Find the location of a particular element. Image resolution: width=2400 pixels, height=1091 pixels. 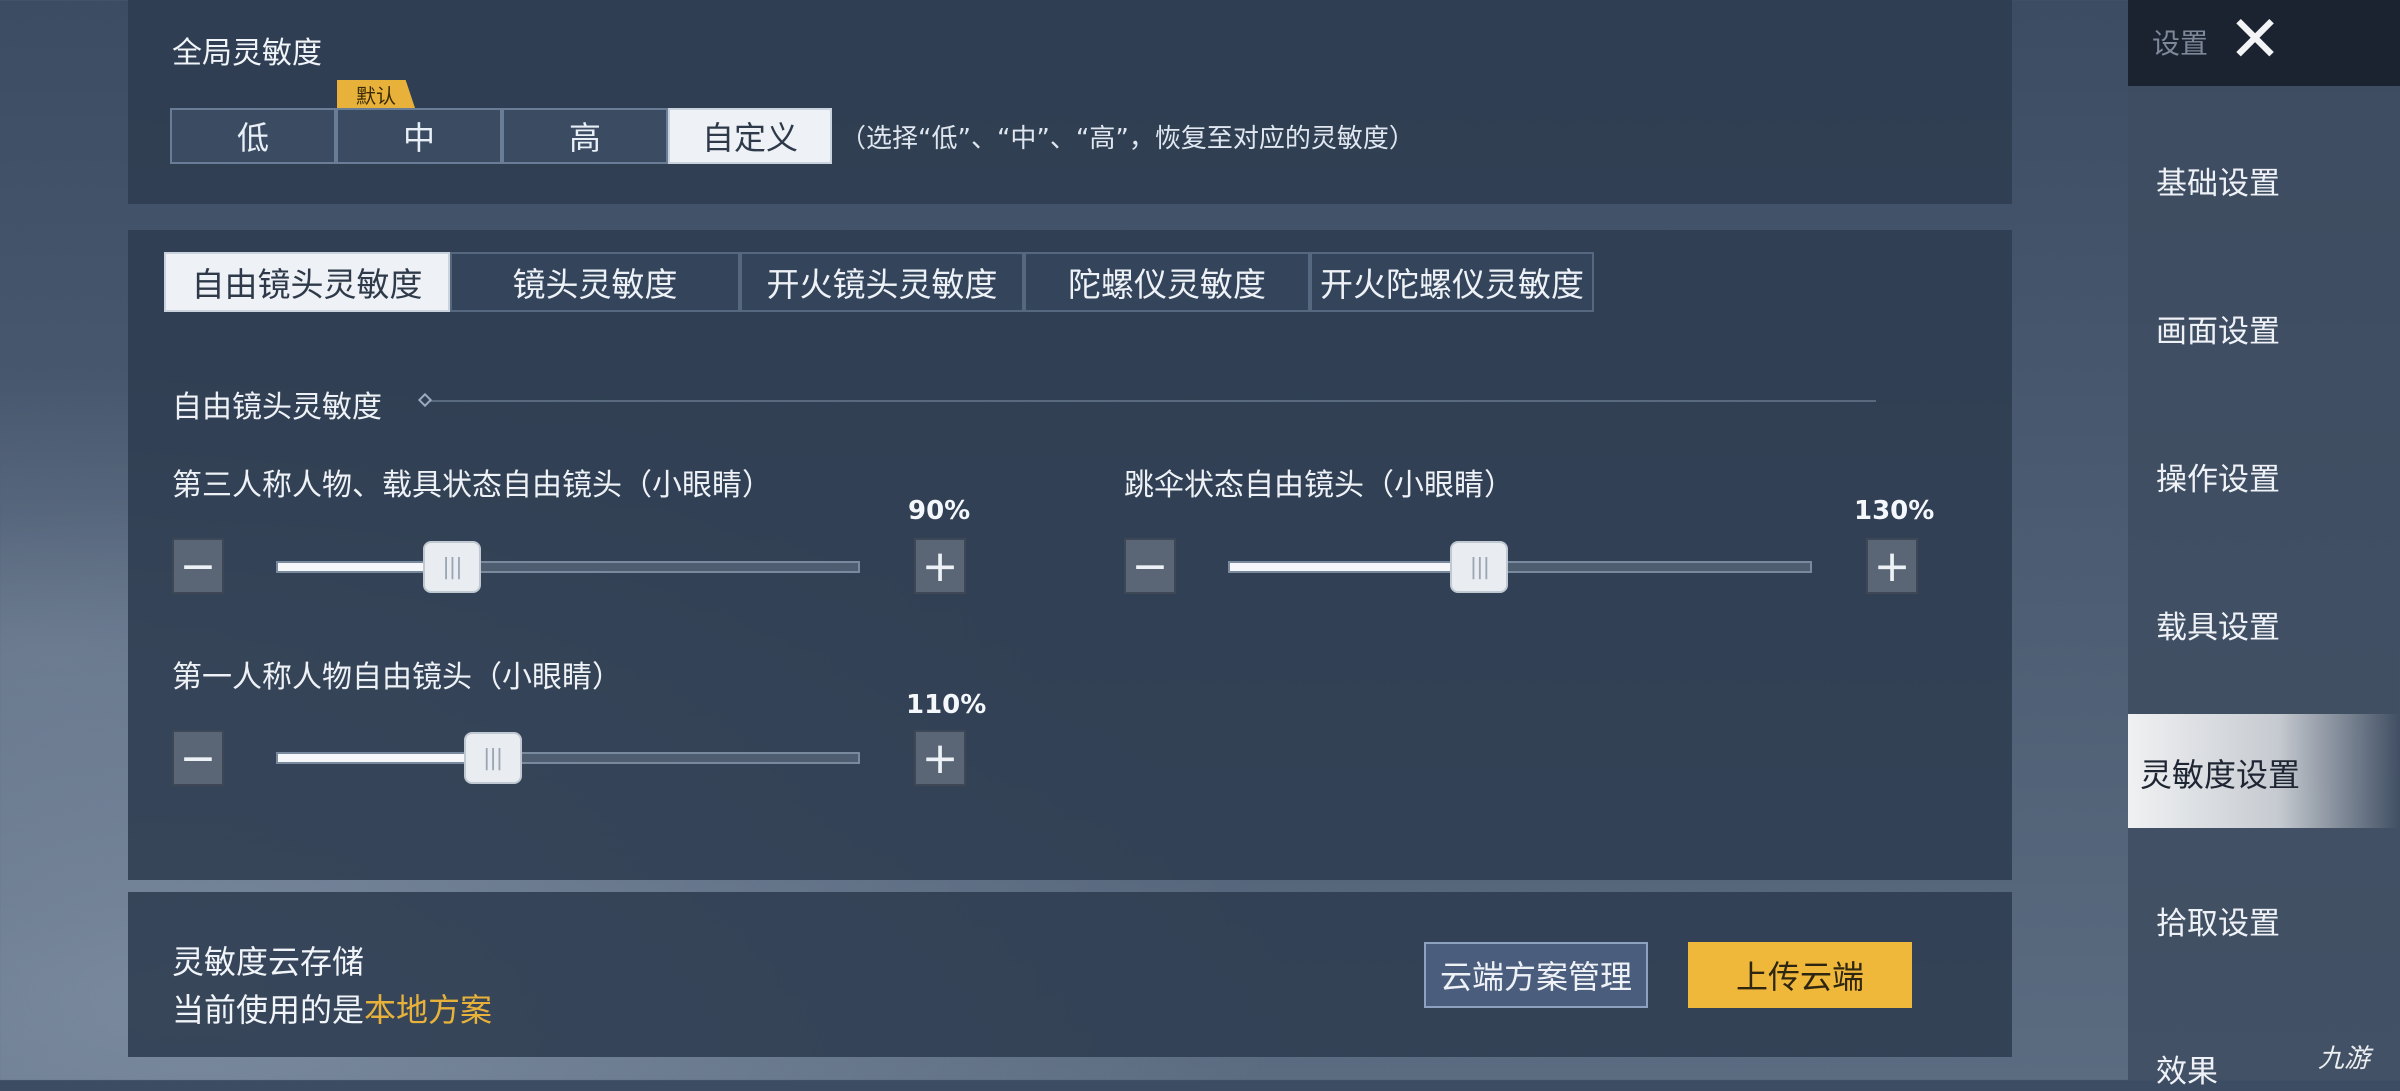

slider-first-person-fill is located at coordinates (385, 758).